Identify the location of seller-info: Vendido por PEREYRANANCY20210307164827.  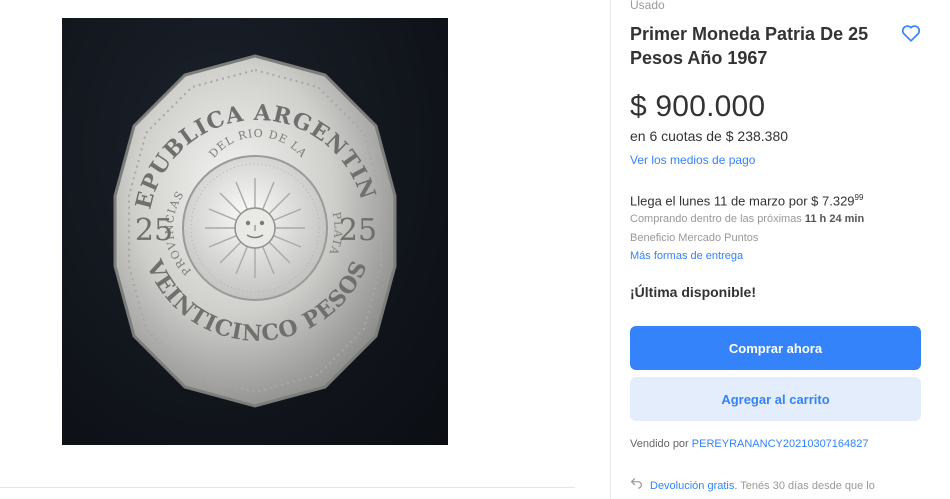
(749, 444).